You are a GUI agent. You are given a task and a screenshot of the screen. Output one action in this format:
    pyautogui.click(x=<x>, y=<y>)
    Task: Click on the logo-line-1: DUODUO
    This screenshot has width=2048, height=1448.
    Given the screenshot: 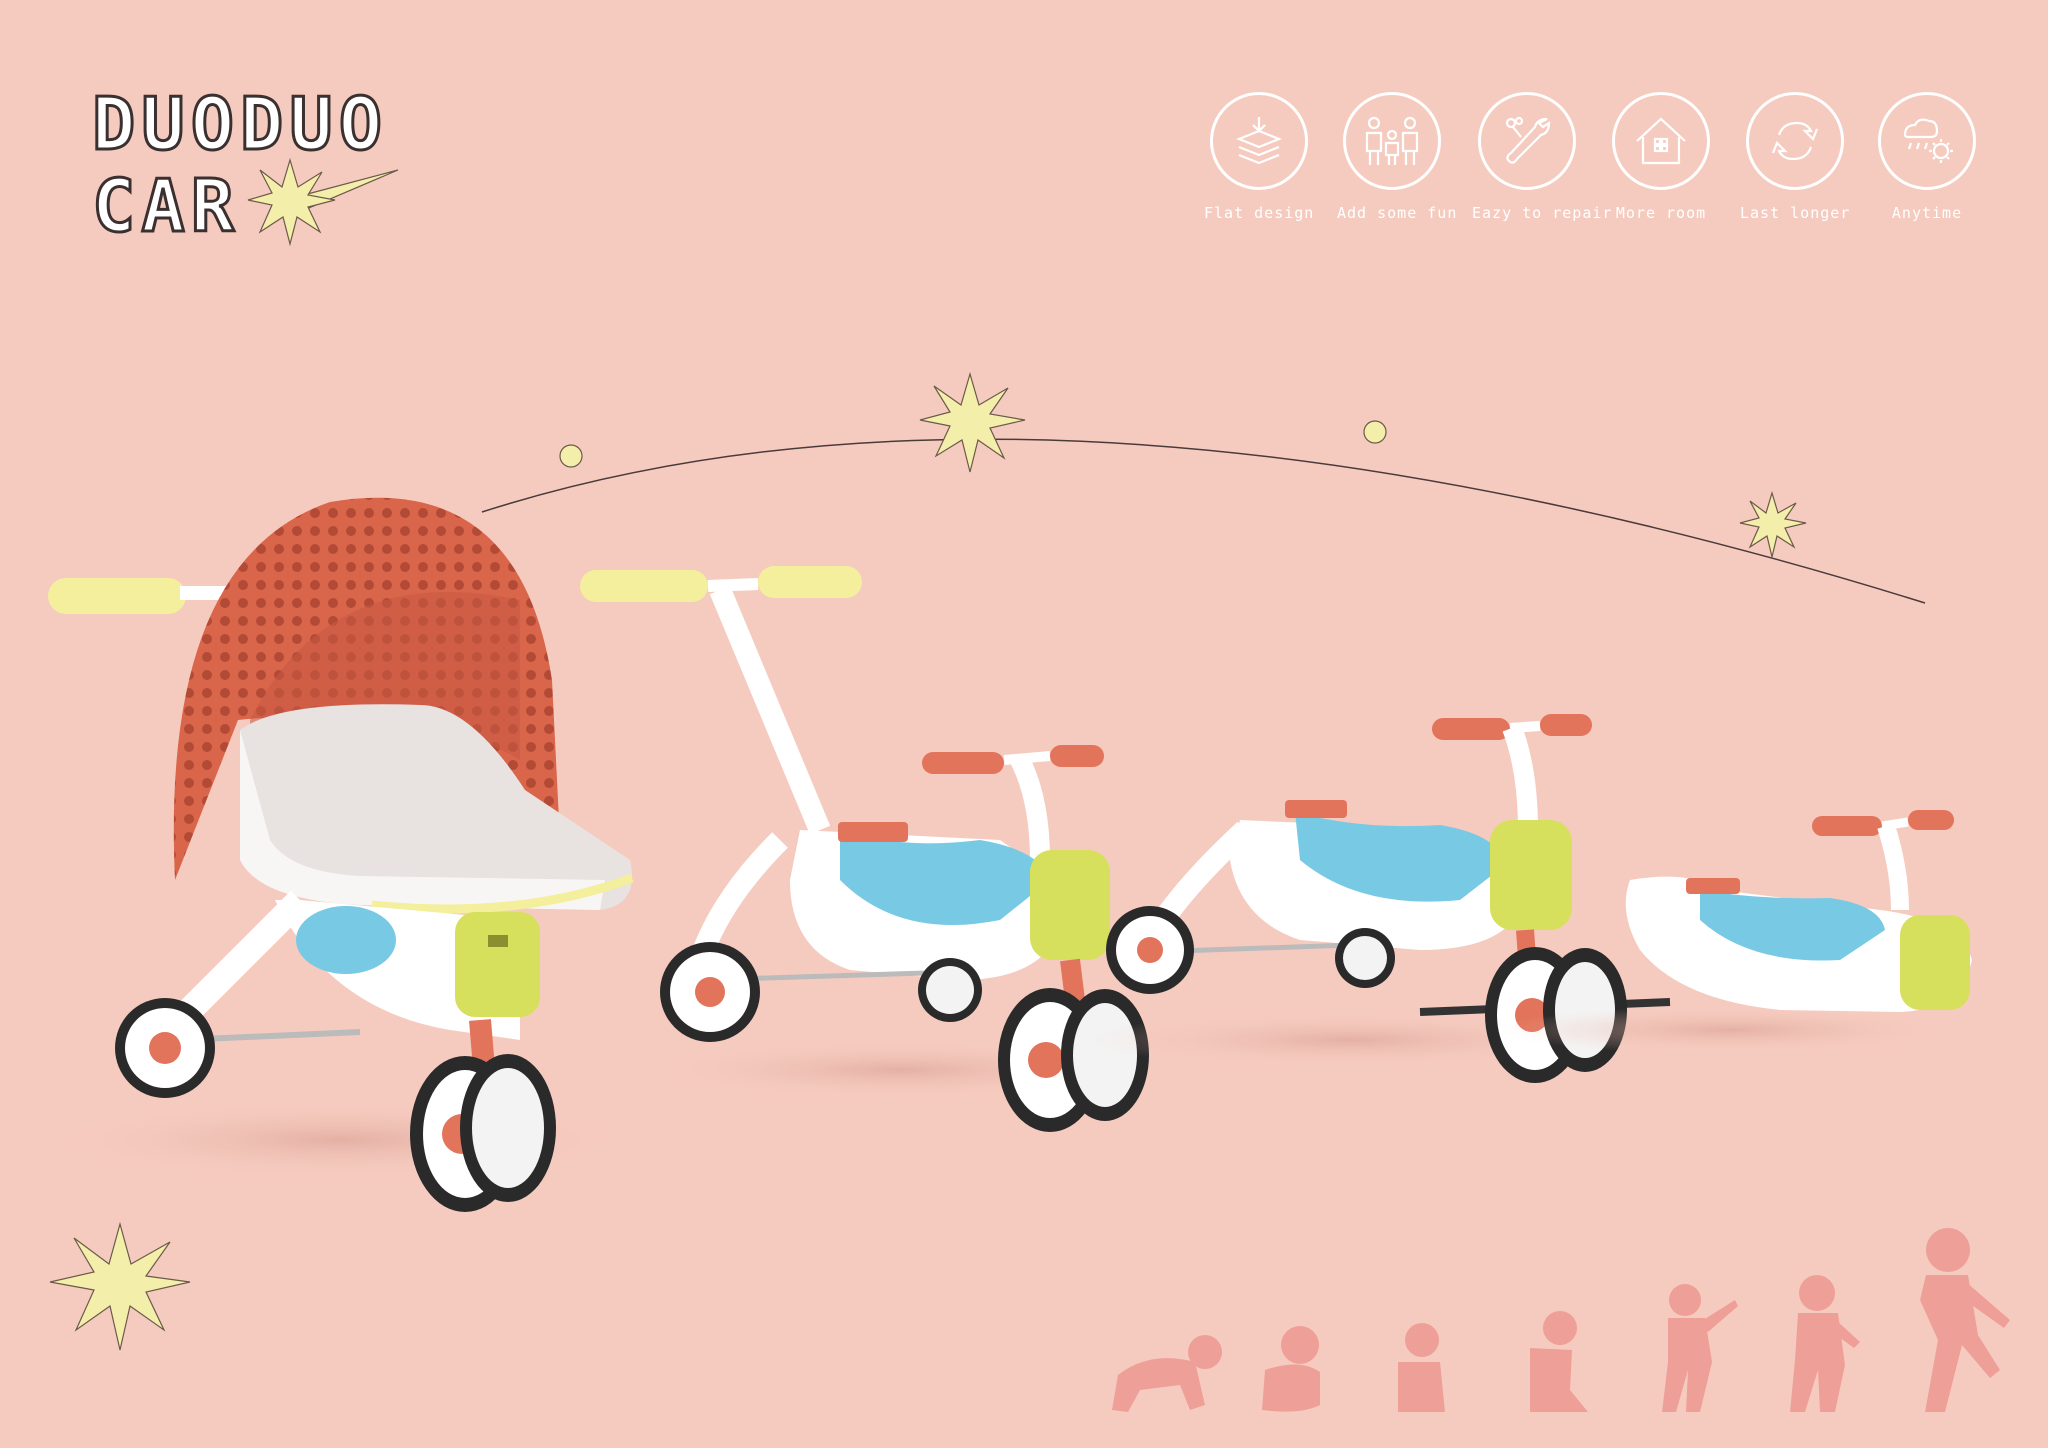 What is the action you would take?
    pyautogui.click(x=239, y=124)
    